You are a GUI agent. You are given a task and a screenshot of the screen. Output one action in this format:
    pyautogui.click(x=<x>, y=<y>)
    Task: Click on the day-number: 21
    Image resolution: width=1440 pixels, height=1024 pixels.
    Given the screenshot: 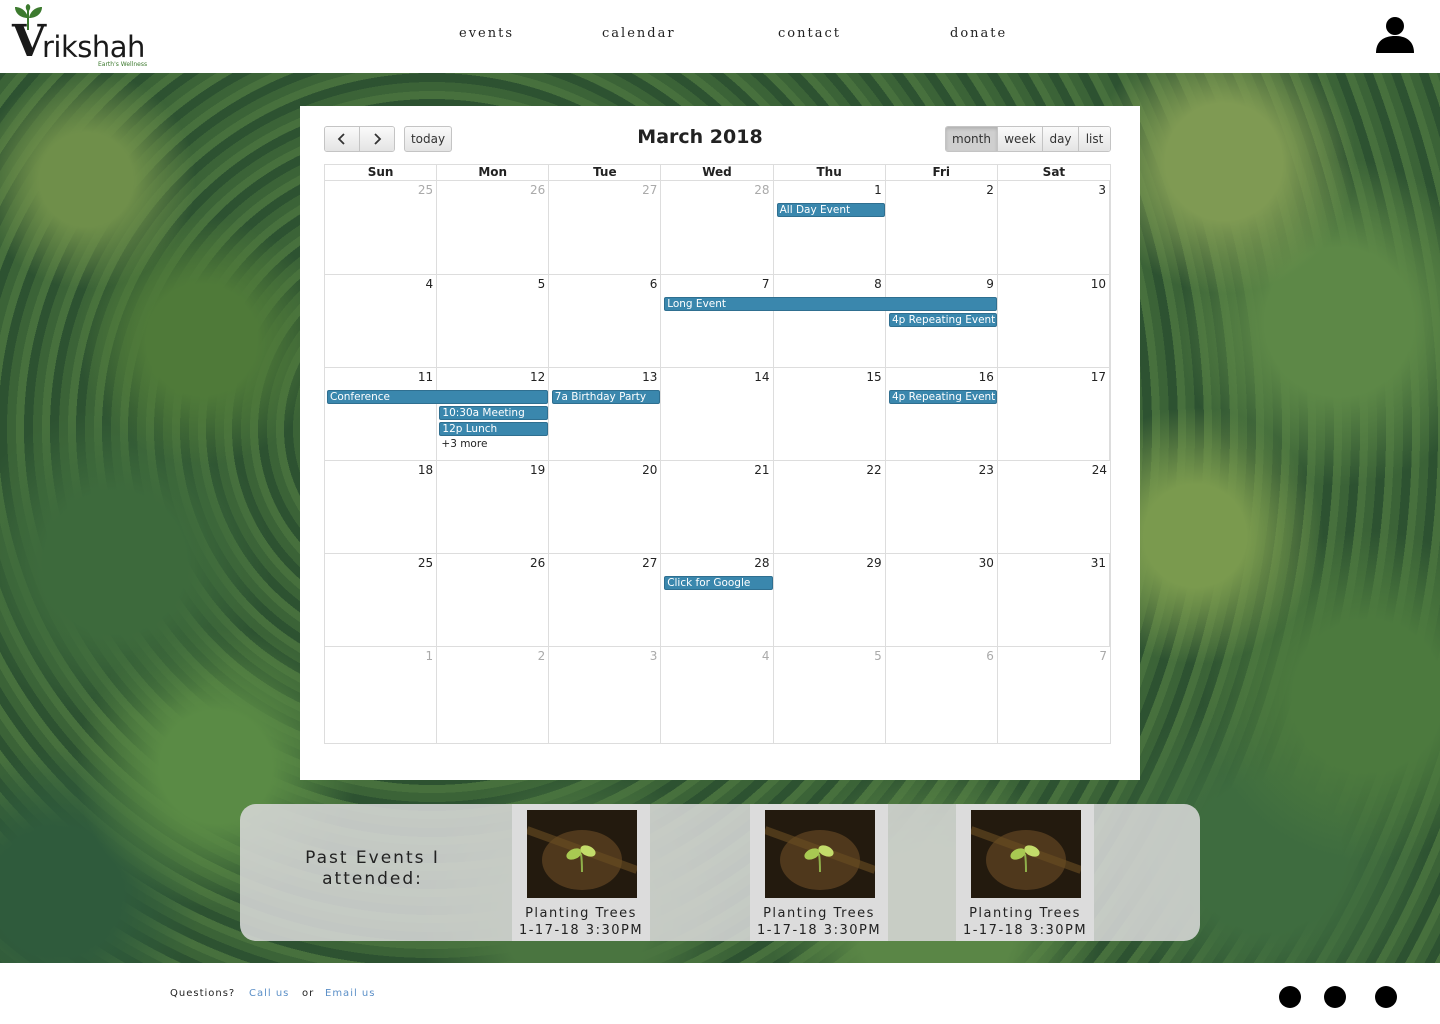 What is the action you would take?
    pyautogui.click(x=761, y=470)
    